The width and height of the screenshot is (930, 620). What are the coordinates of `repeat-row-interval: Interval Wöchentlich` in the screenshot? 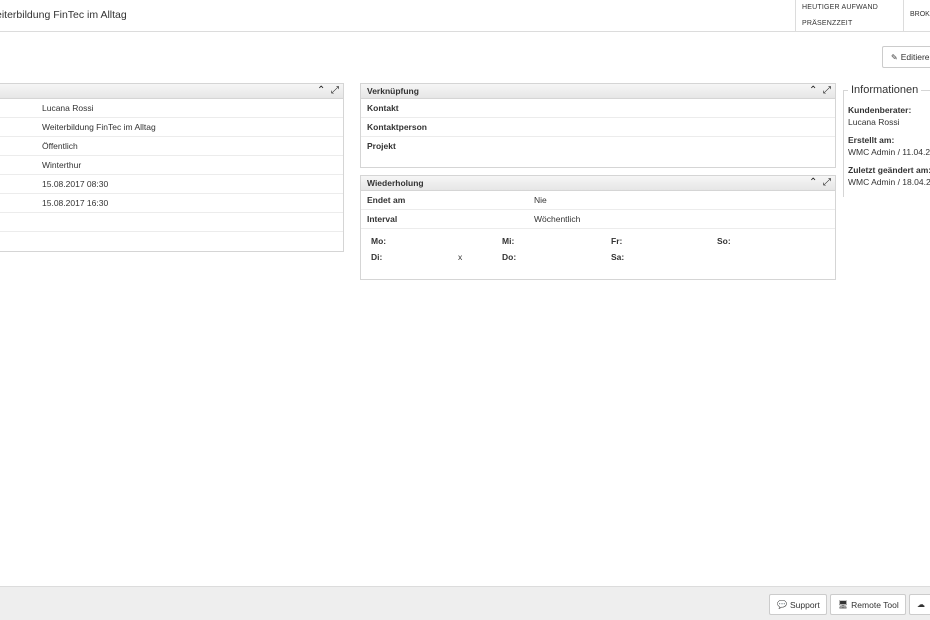 It's located at (598, 219).